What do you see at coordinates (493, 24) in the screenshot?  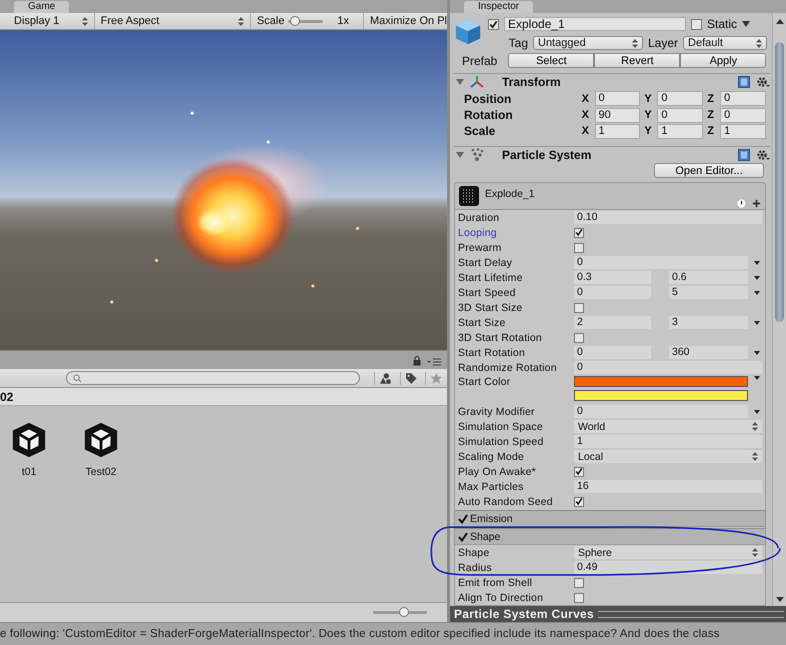 I see `active-checkbox` at bounding box center [493, 24].